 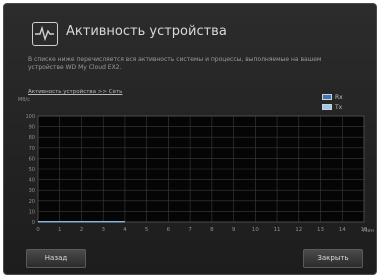 What do you see at coordinates (339, 97) in the screenshot?
I see `legend-label-rx: Rx` at bounding box center [339, 97].